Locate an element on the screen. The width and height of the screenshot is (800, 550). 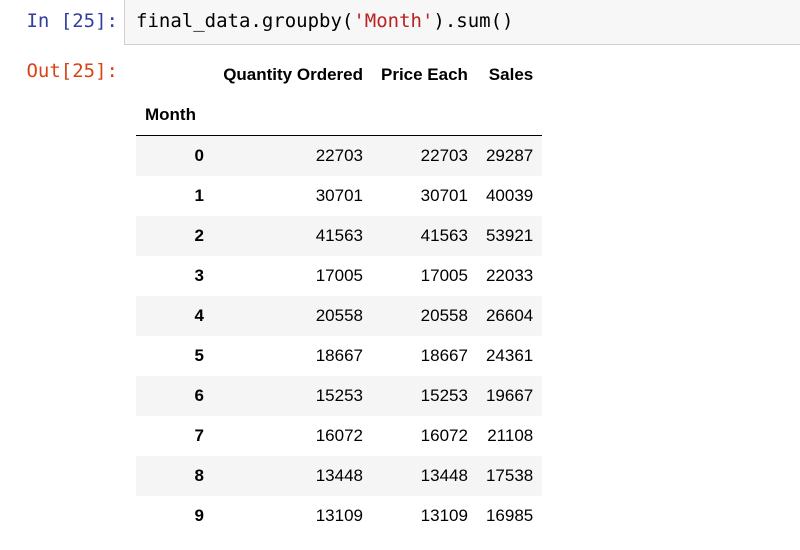
cell-sales: 16985 is located at coordinates (509, 515).